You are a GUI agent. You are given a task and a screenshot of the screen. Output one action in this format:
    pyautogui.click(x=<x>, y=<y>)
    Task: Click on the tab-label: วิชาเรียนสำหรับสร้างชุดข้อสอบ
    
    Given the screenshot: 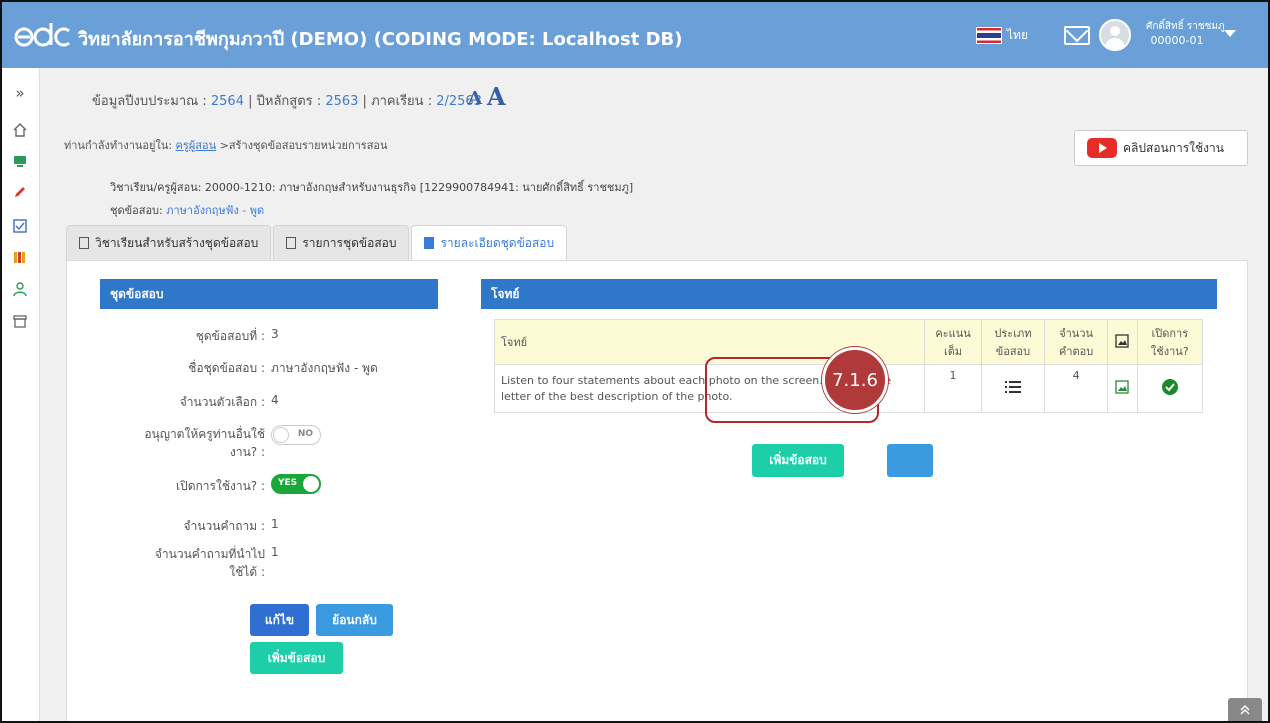 What is the action you would take?
    pyautogui.click(x=177, y=242)
    